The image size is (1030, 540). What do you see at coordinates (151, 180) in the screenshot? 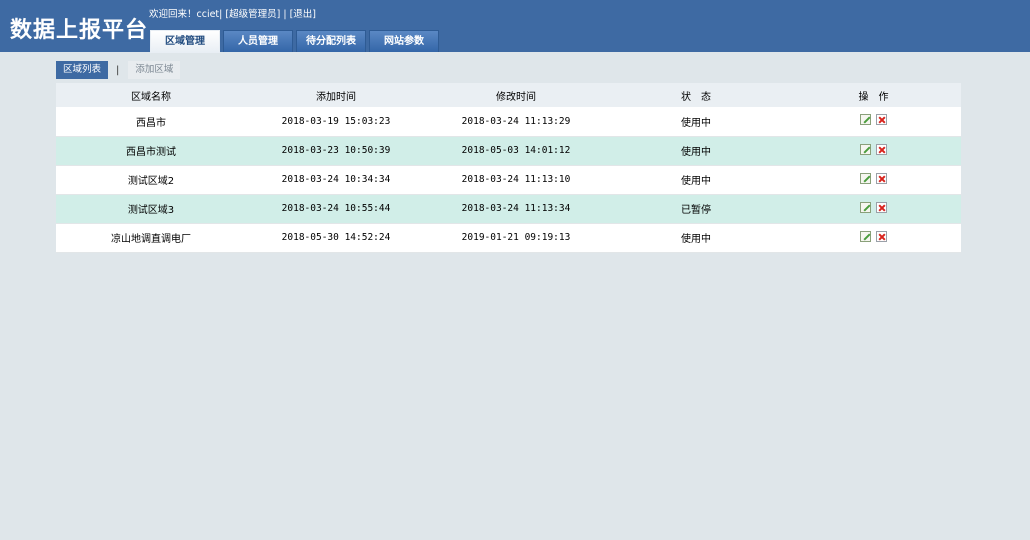
I see `cell-name: 测试区域2` at bounding box center [151, 180].